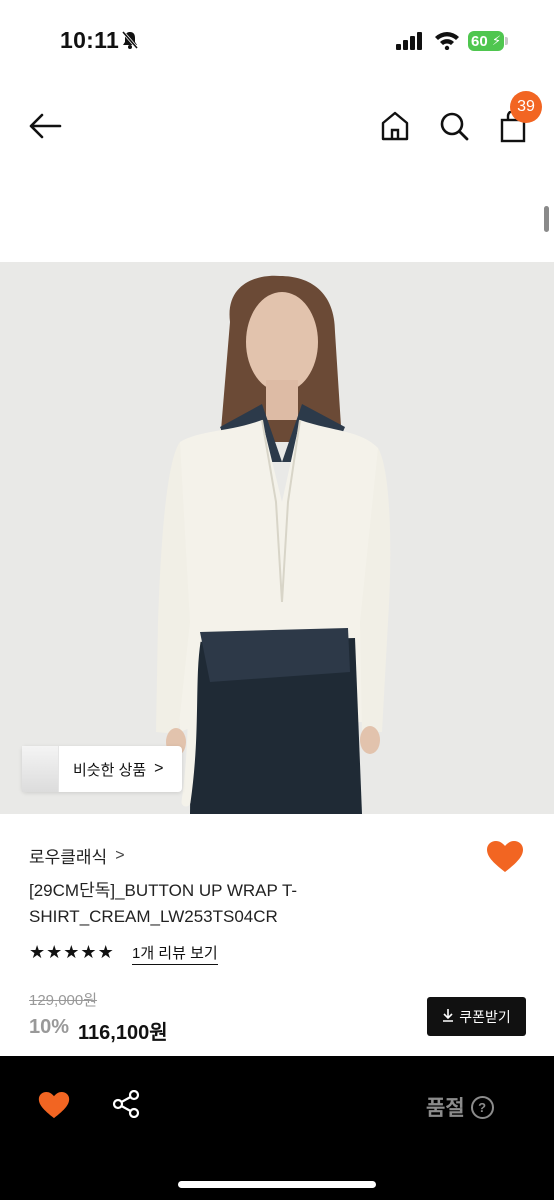  Describe the element at coordinates (479, 41) in the screenshot. I see `battery-level: 60` at that location.